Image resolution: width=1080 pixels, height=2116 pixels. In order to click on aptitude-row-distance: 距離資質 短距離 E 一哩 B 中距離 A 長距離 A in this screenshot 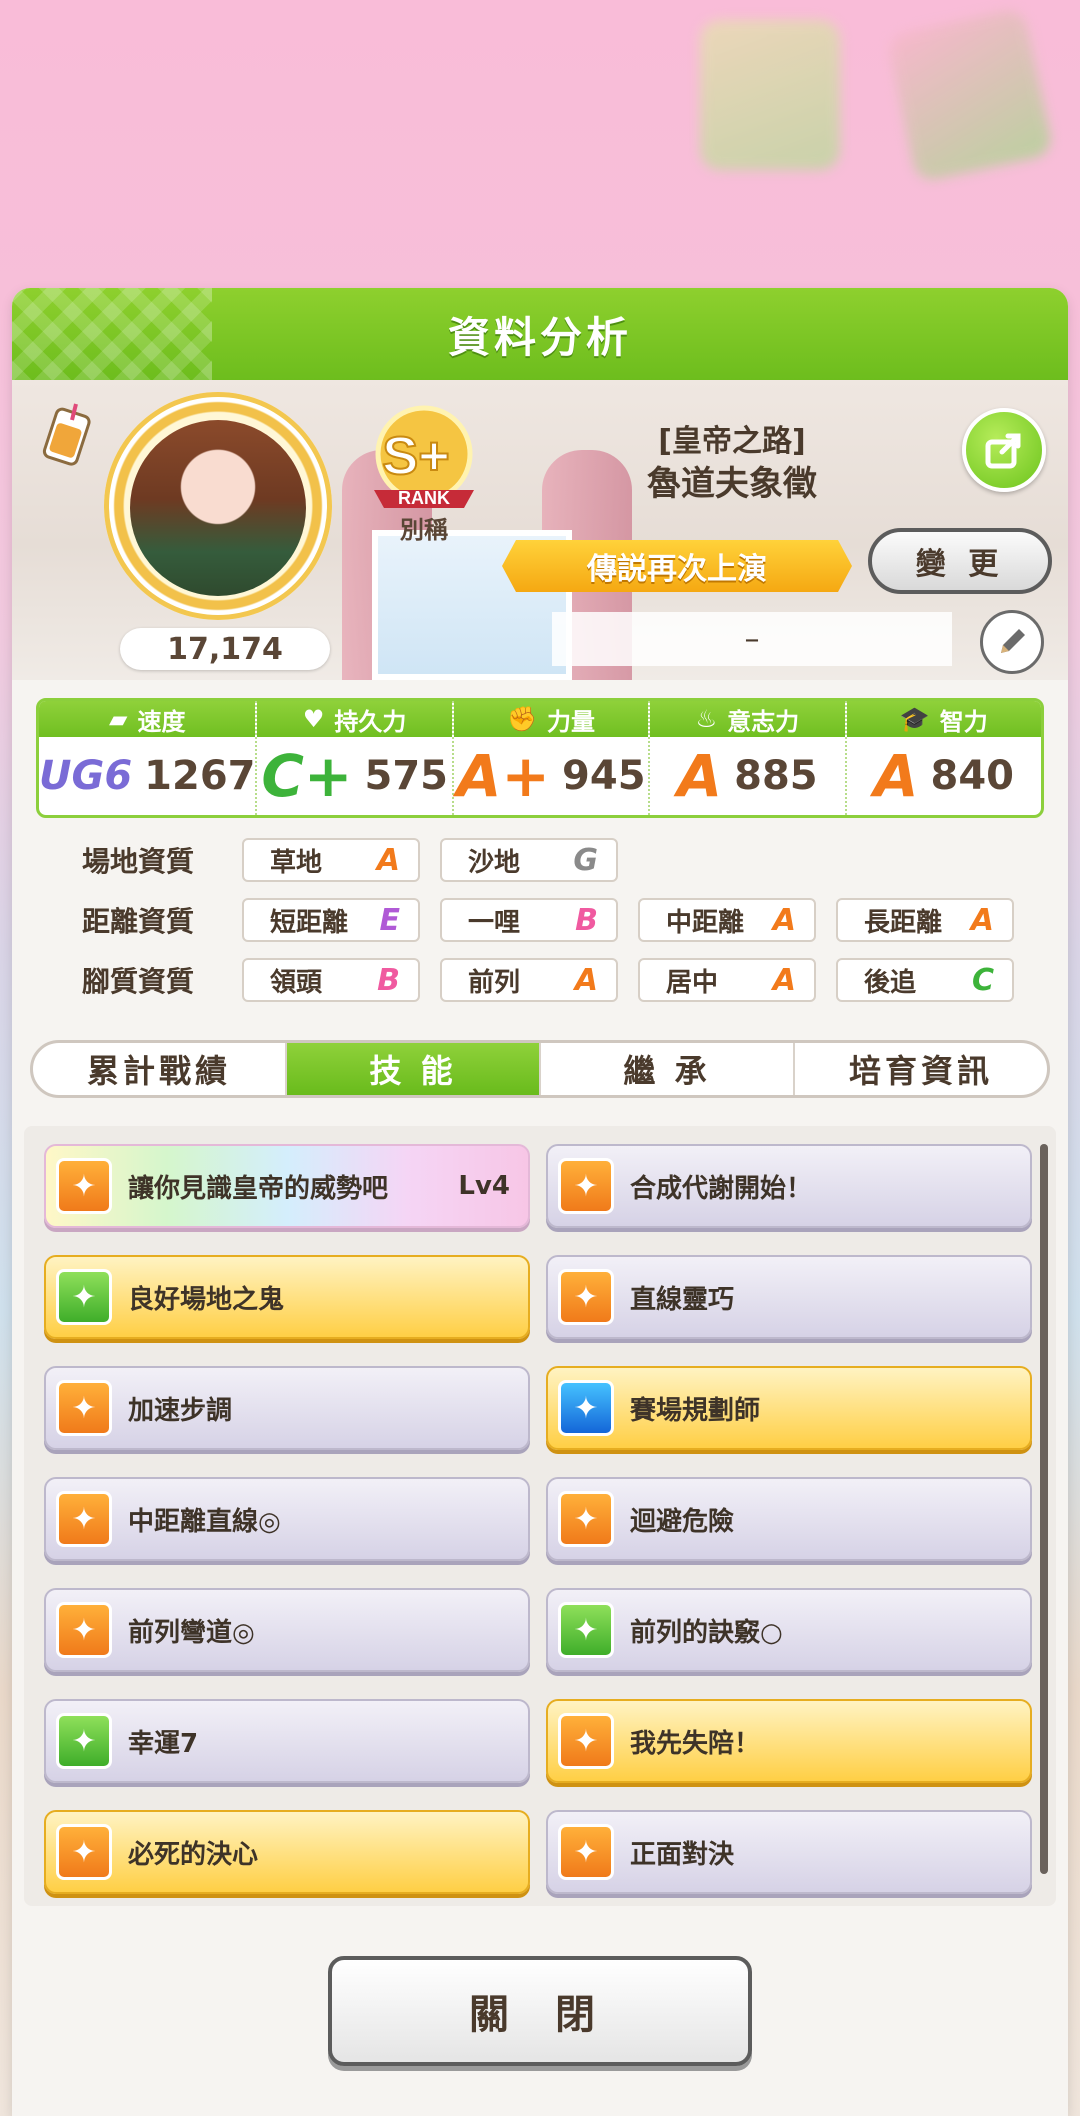, I will do `click(552, 920)`.